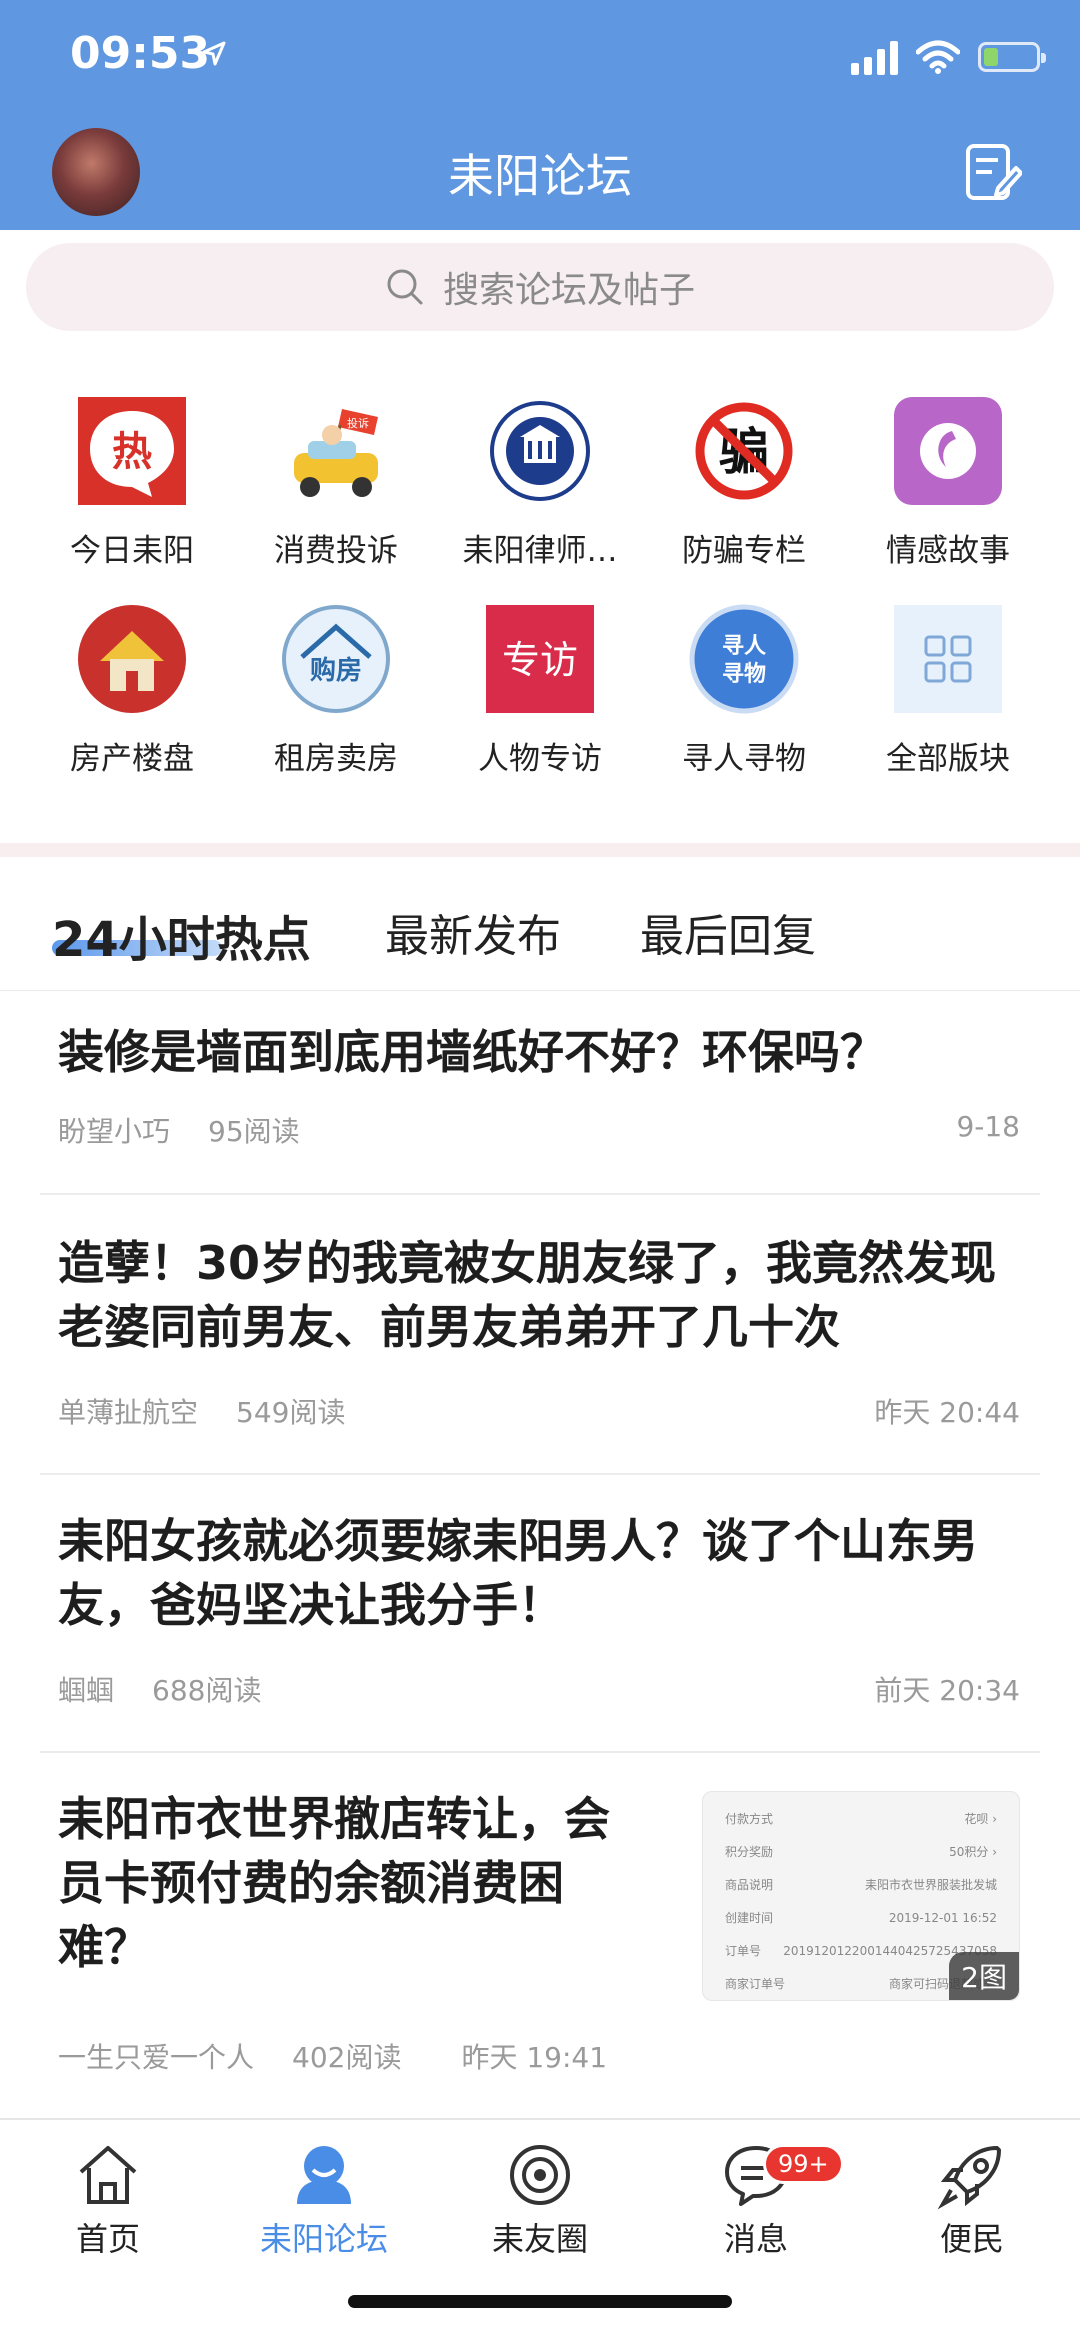  What do you see at coordinates (156, 2057) in the screenshot?
I see `post-author: 一生只爱一个人` at bounding box center [156, 2057].